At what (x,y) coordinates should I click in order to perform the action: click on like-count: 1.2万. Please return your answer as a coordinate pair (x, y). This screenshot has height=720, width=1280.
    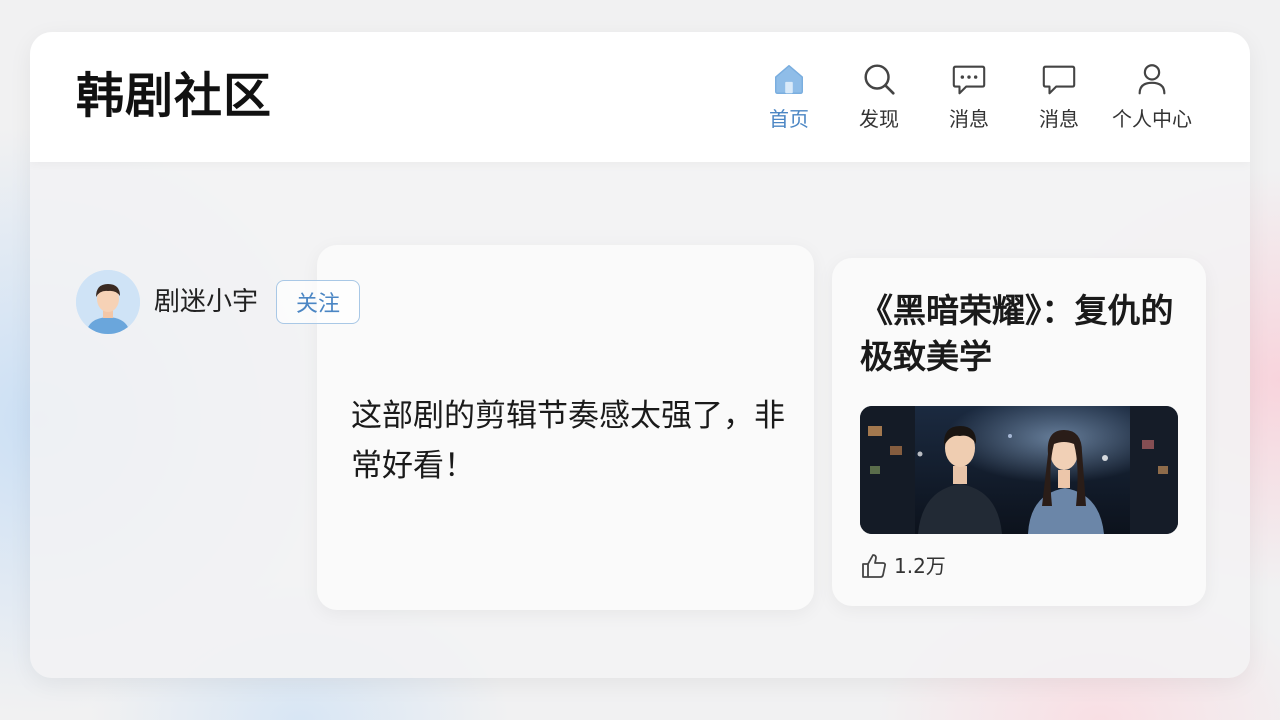
    Looking at the image, I should click on (920, 566).